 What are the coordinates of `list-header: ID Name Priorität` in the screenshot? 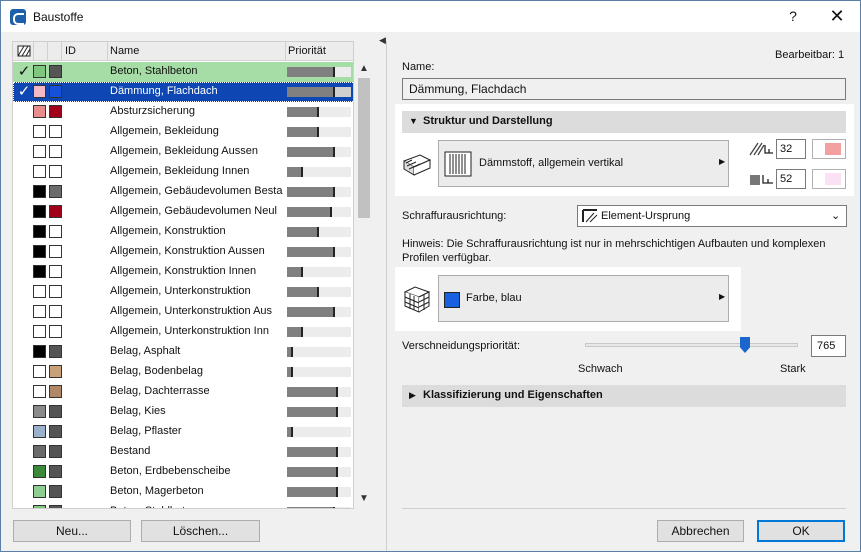 It's located at (183, 51).